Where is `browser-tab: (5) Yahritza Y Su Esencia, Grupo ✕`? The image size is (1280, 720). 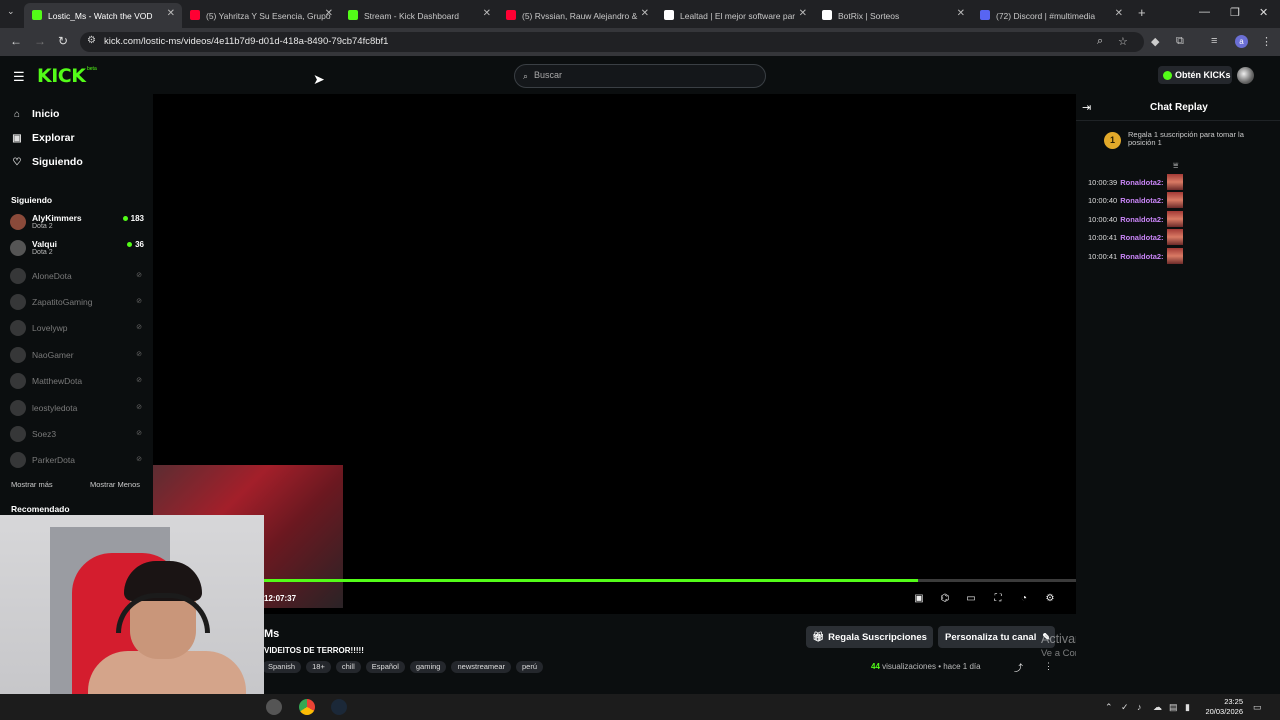
browser-tab: (5) Yahritza Y Su Esencia, Grupo ✕ is located at coordinates (261, 15).